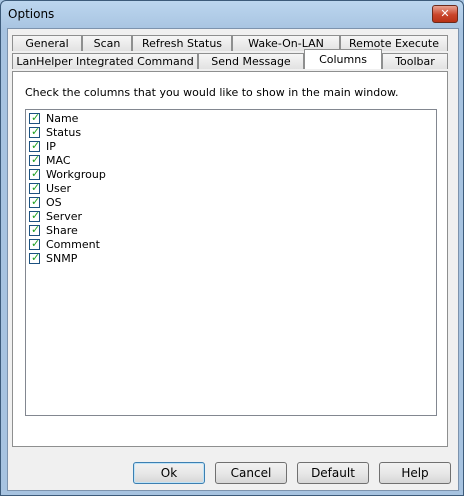  I want to click on item-label: MAC, so click(58, 160).